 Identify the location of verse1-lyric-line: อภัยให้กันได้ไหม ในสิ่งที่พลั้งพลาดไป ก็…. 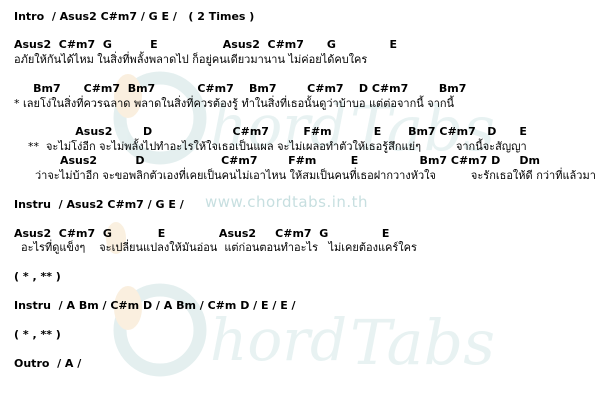
(191, 59).